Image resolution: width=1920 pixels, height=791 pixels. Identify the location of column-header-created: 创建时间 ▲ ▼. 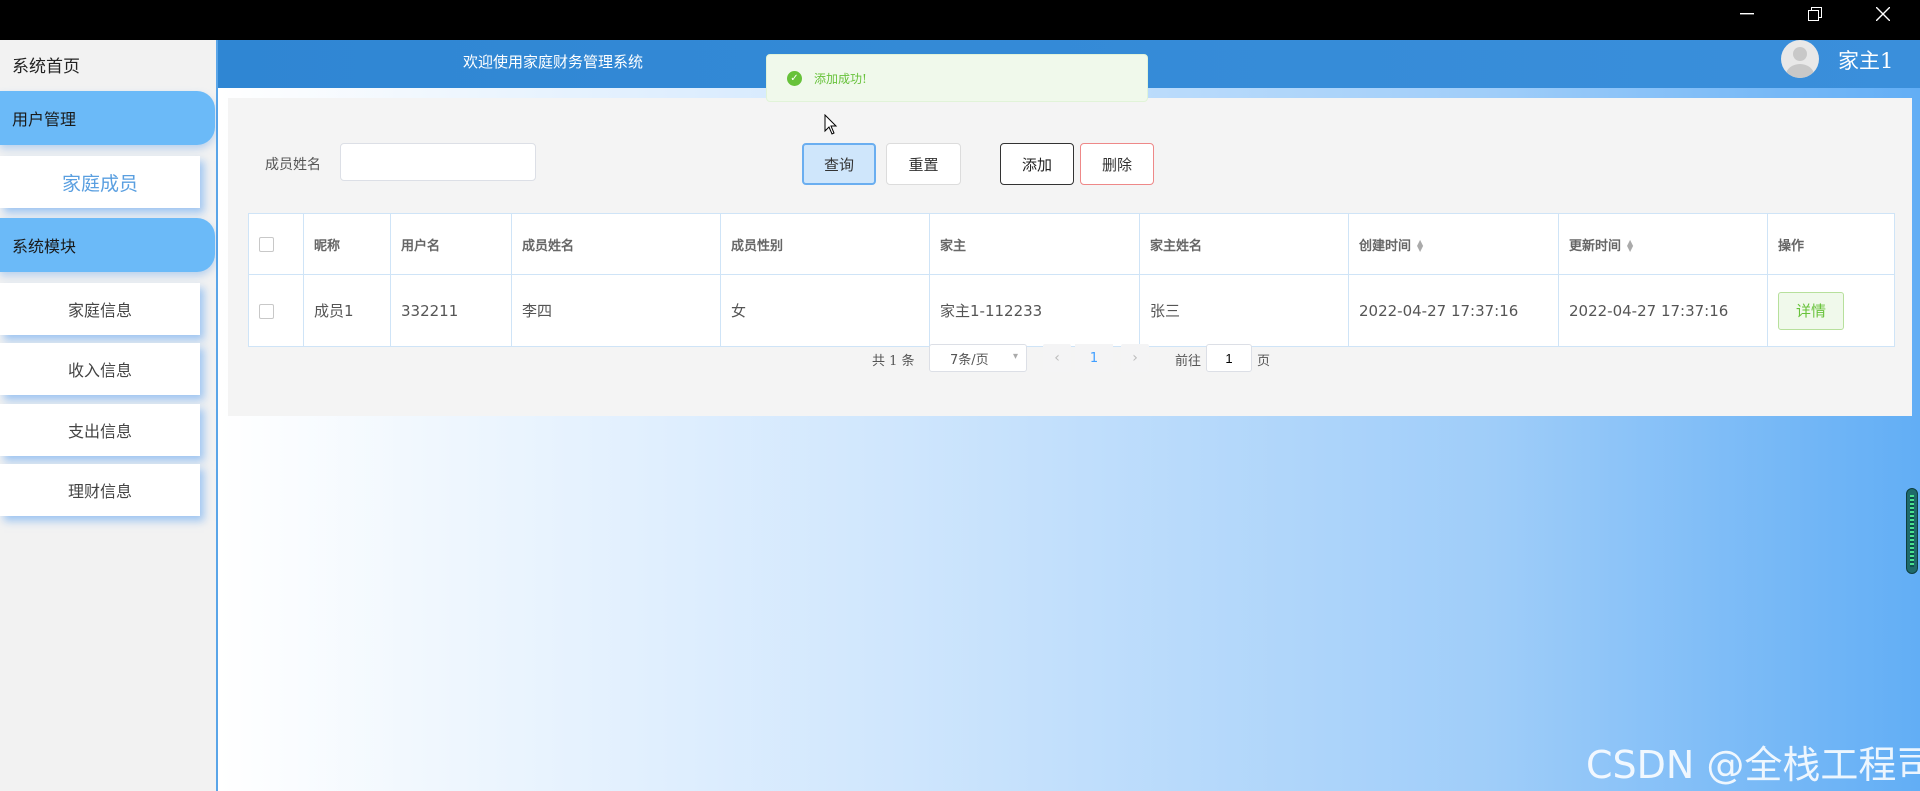
(1453, 244).